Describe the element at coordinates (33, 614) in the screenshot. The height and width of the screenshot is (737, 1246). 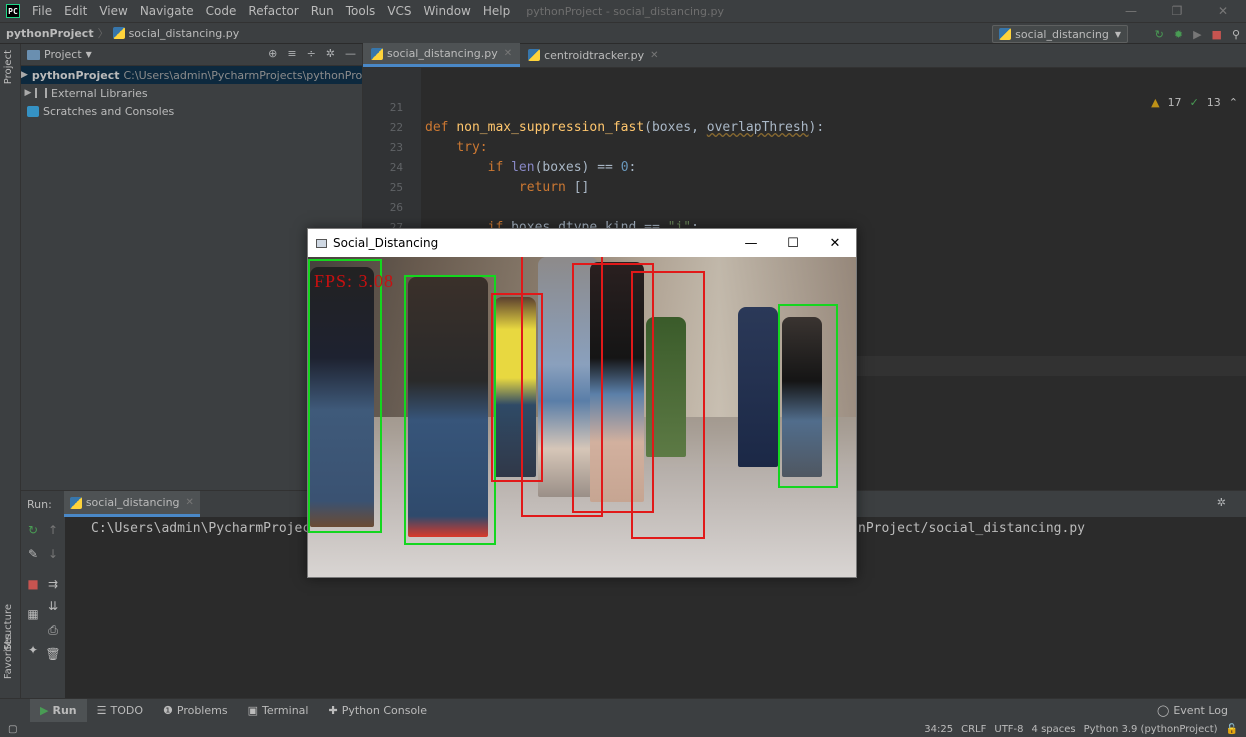
I see `layout-icon: ▦` at that location.